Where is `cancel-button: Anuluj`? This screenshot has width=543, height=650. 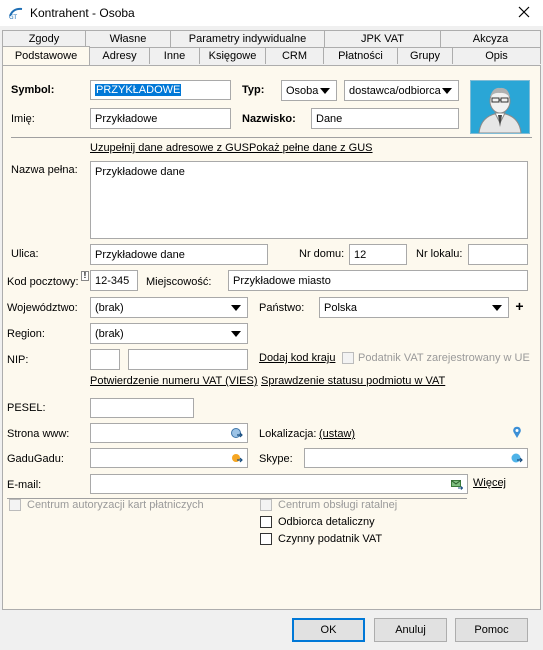
cancel-button: Anuluj is located at coordinates (410, 630).